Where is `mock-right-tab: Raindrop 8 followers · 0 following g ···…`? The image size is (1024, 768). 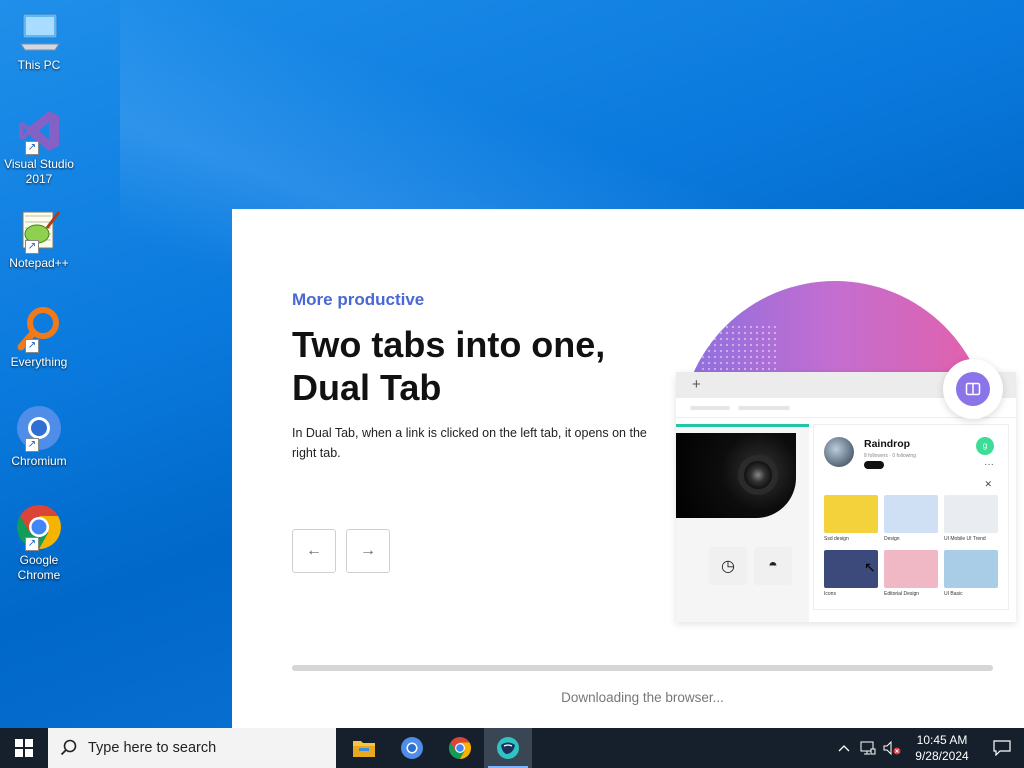 mock-right-tab: Raindrop 8 followers · 0 following g ···… is located at coordinates (911, 517).